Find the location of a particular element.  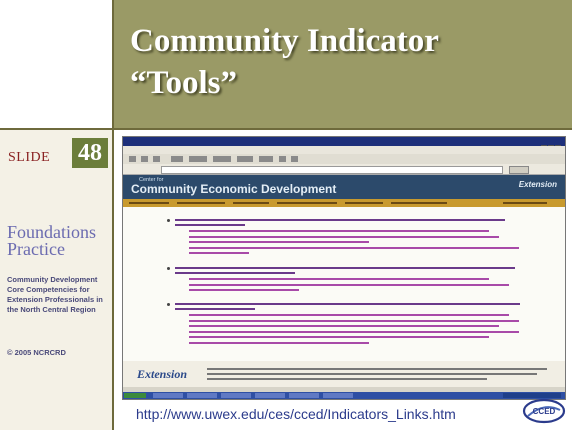

address-field is located at coordinates (332, 170).